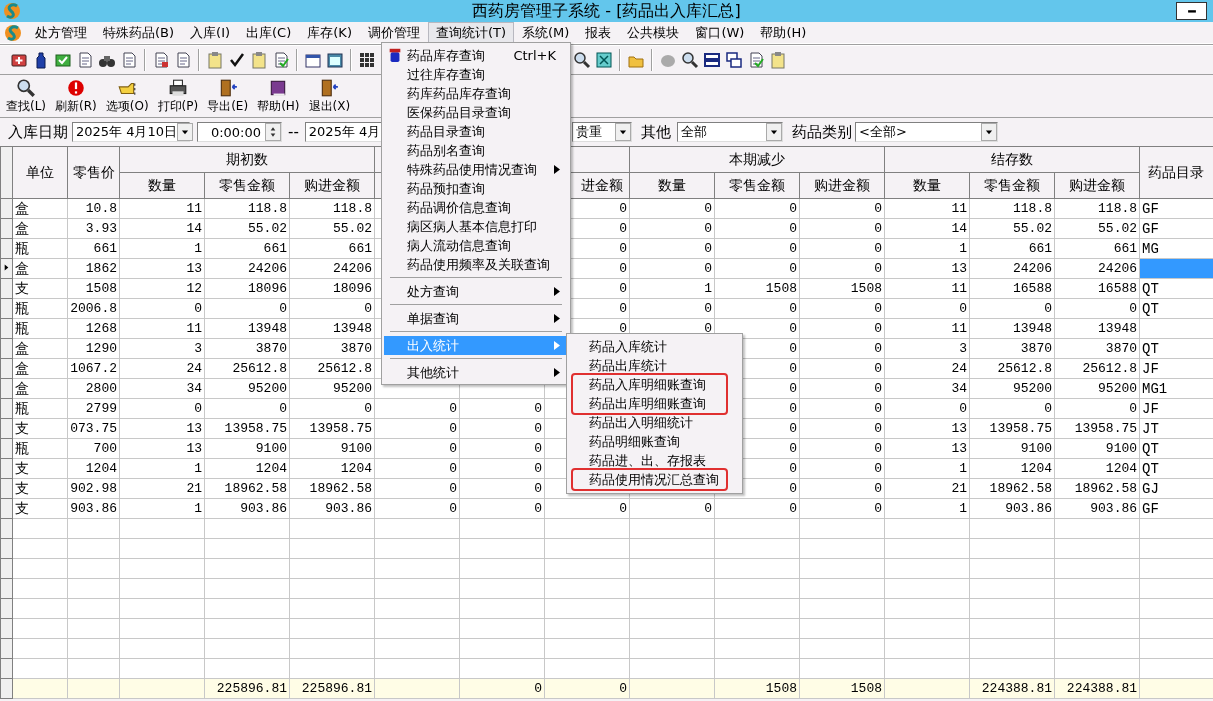 The width and height of the screenshot is (1213, 701). Describe the element at coordinates (93, 348) in the screenshot. I see `table-cell: 1290` at that location.